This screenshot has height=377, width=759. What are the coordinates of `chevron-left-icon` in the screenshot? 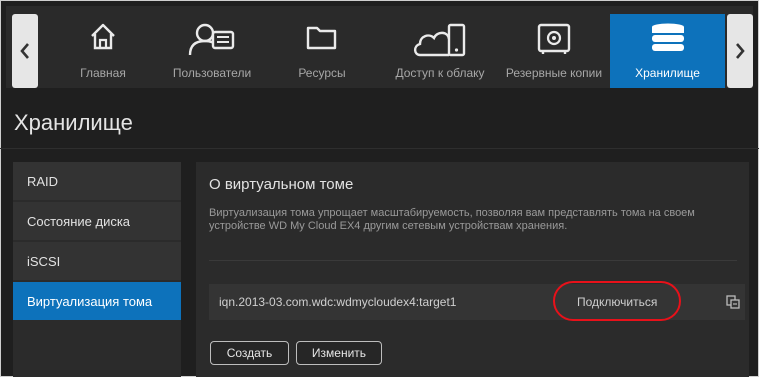 It's located at (24, 51).